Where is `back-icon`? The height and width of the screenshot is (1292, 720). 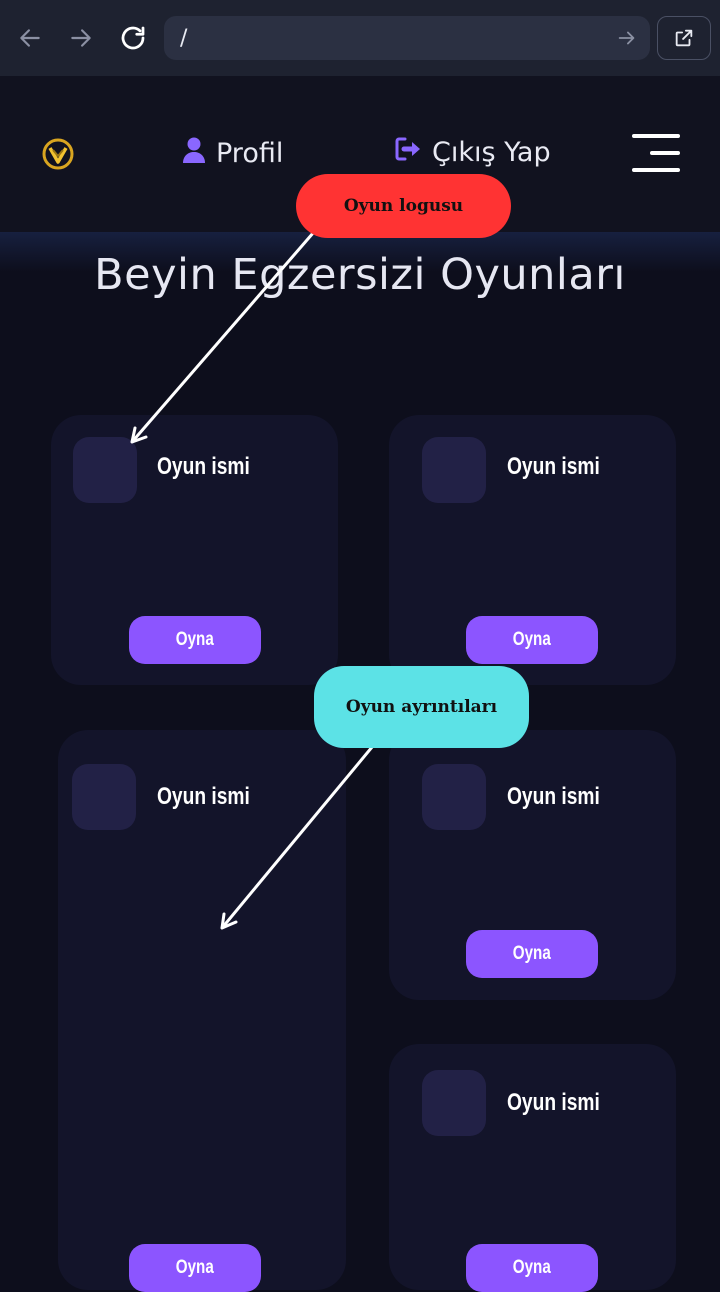
back-icon is located at coordinates (30, 38).